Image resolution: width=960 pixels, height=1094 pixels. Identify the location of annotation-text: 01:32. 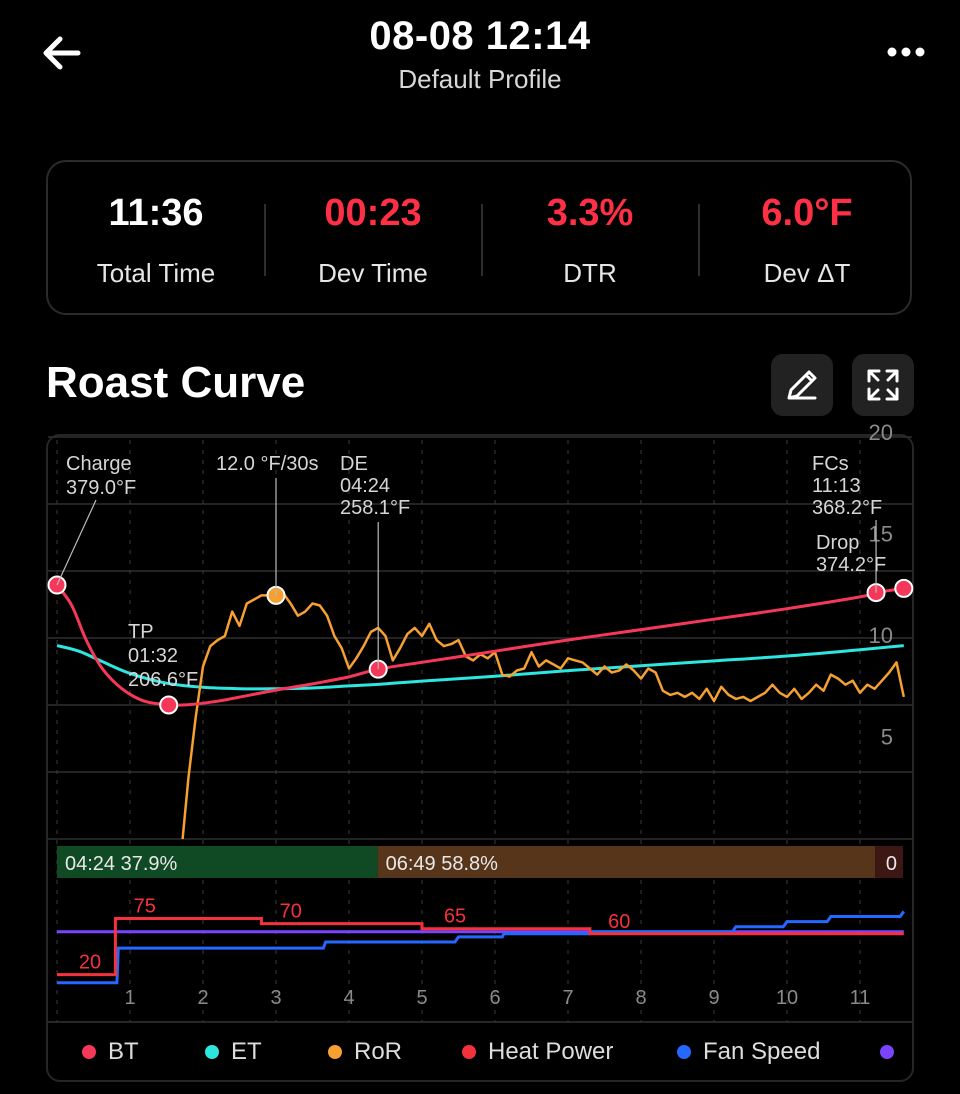
(153, 656).